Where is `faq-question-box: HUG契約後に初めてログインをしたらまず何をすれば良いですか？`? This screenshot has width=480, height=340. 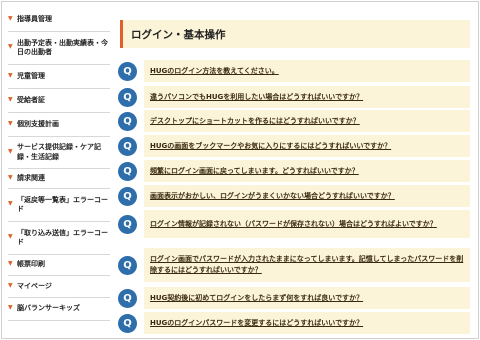
faq-question-box: HUG契約後に初めてログインをしたらまず何をすれば良いですか？ is located at coordinates (307, 298).